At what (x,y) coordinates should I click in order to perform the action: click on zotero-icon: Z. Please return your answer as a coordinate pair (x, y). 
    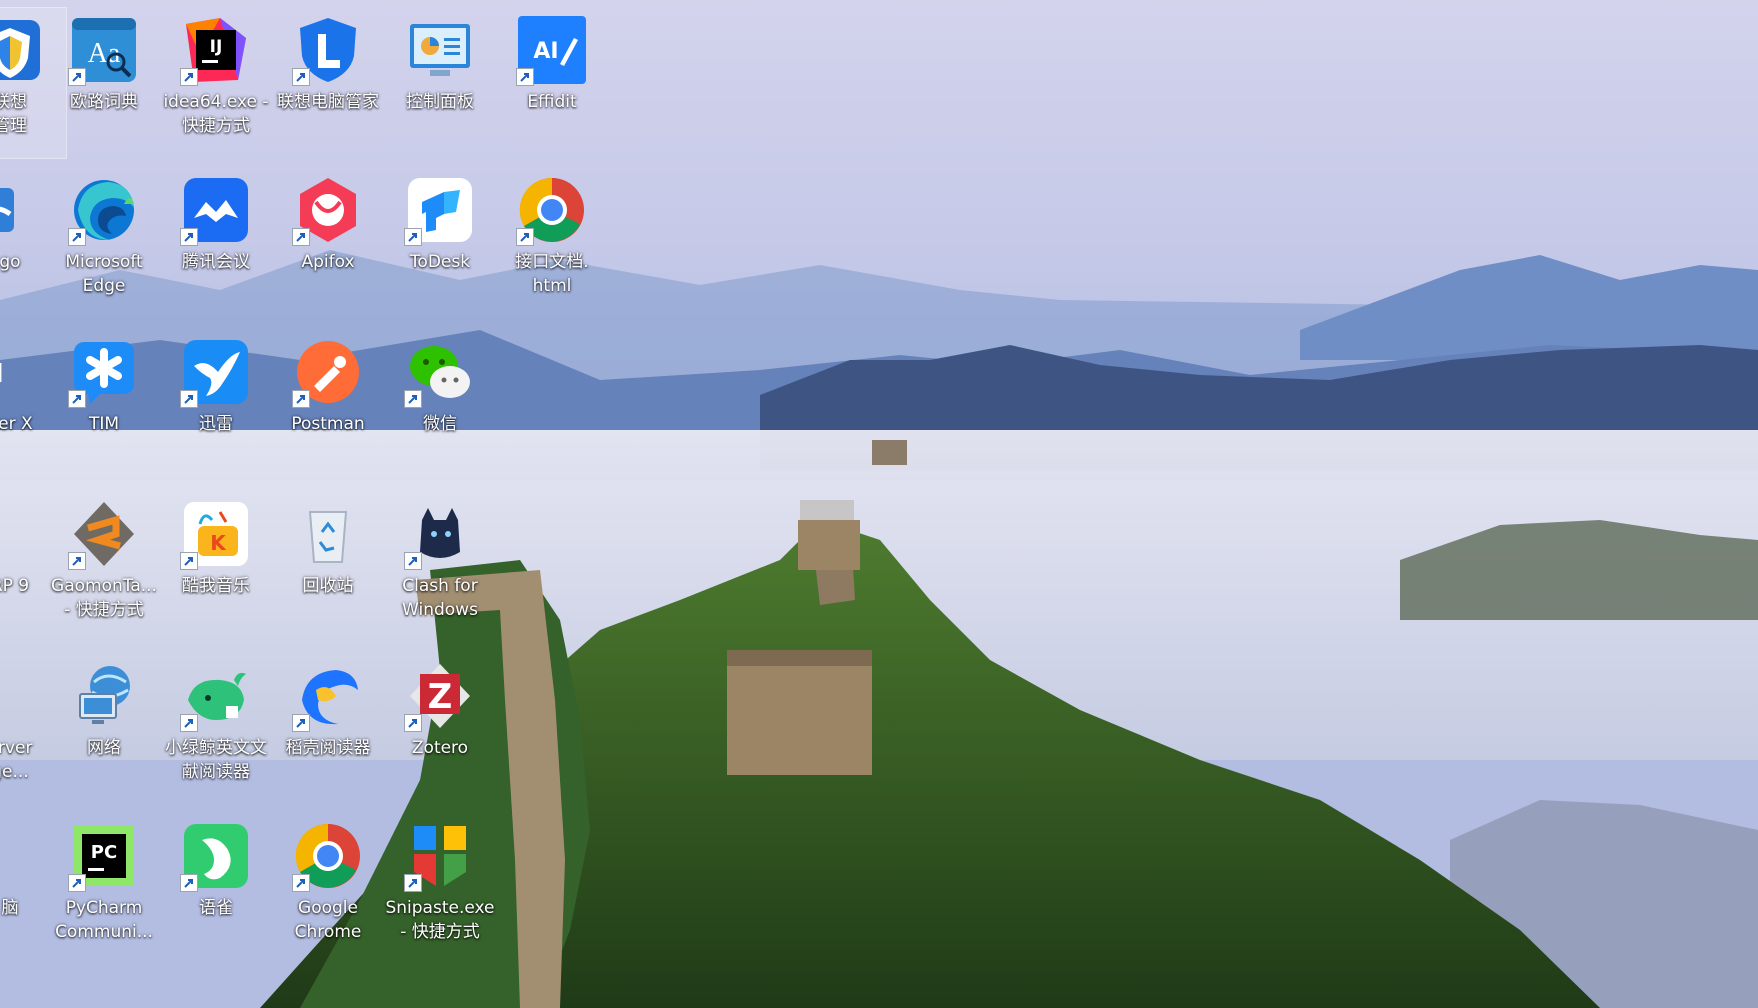
    Looking at the image, I should click on (440, 696).